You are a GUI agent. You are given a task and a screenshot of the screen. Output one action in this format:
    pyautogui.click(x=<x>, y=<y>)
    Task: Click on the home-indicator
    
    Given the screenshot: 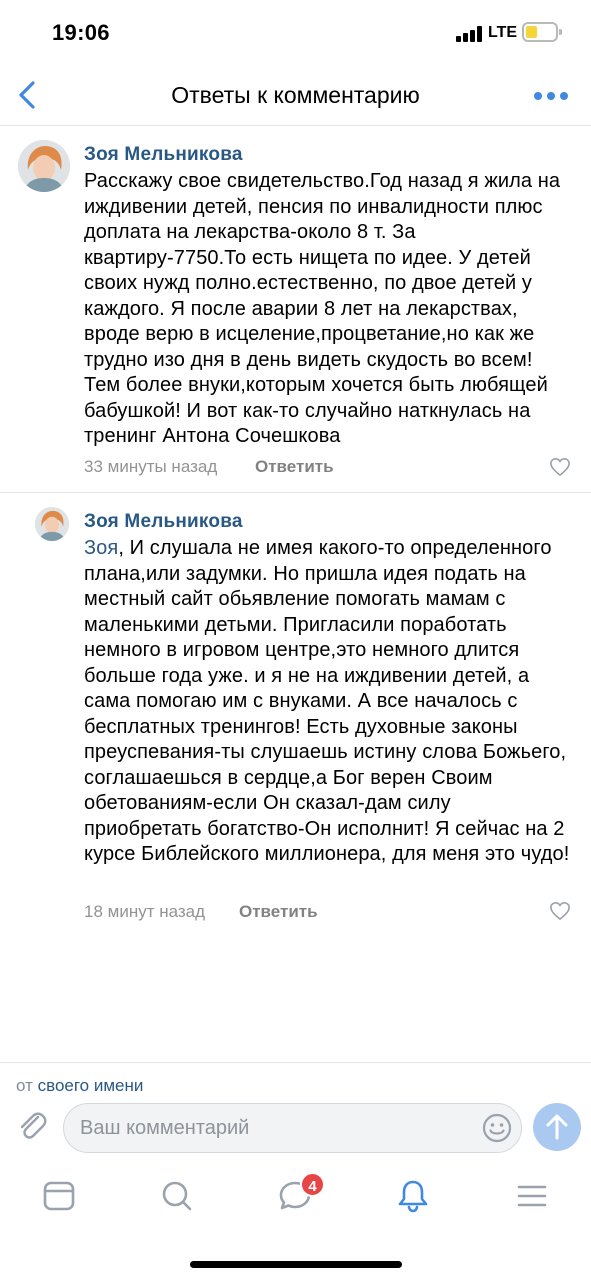 What is the action you would take?
    pyautogui.click(x=296, y=1264)
    